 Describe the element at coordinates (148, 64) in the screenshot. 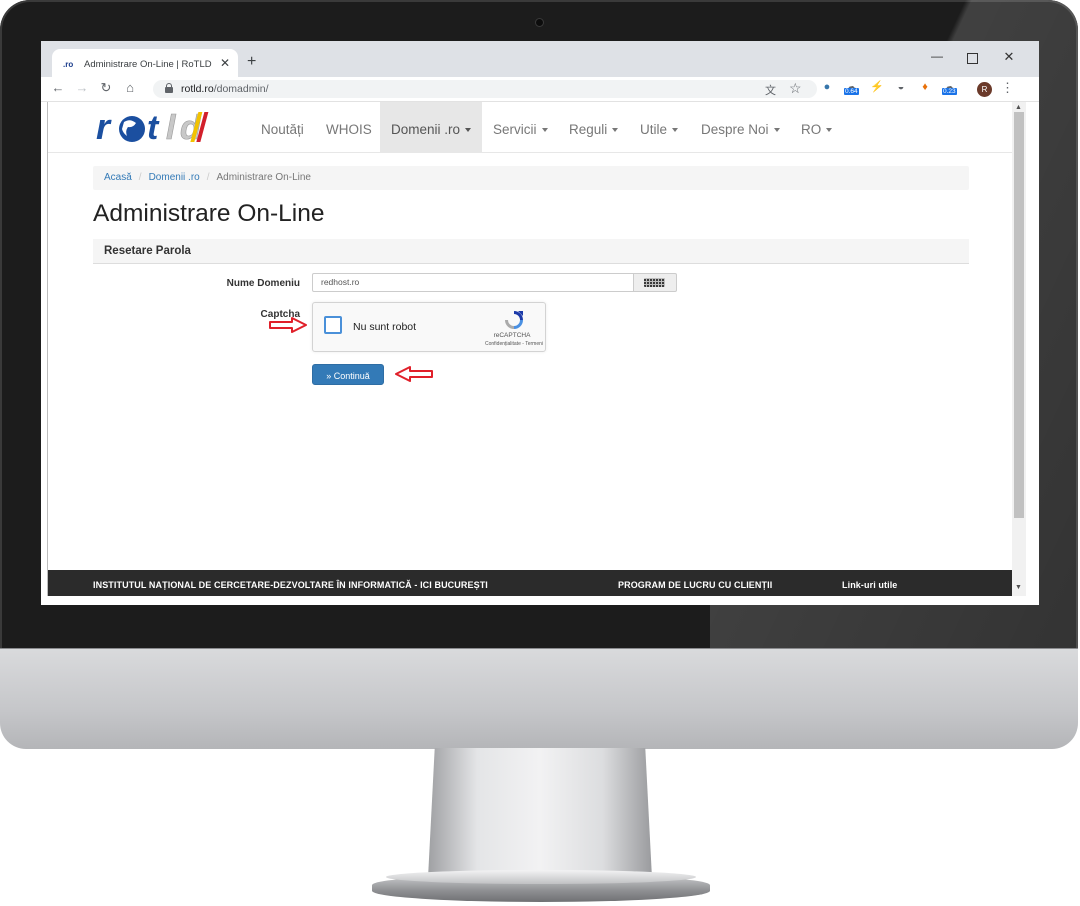

I see `tab-title: Administrare On-Line | RoTLD - R` at that location.